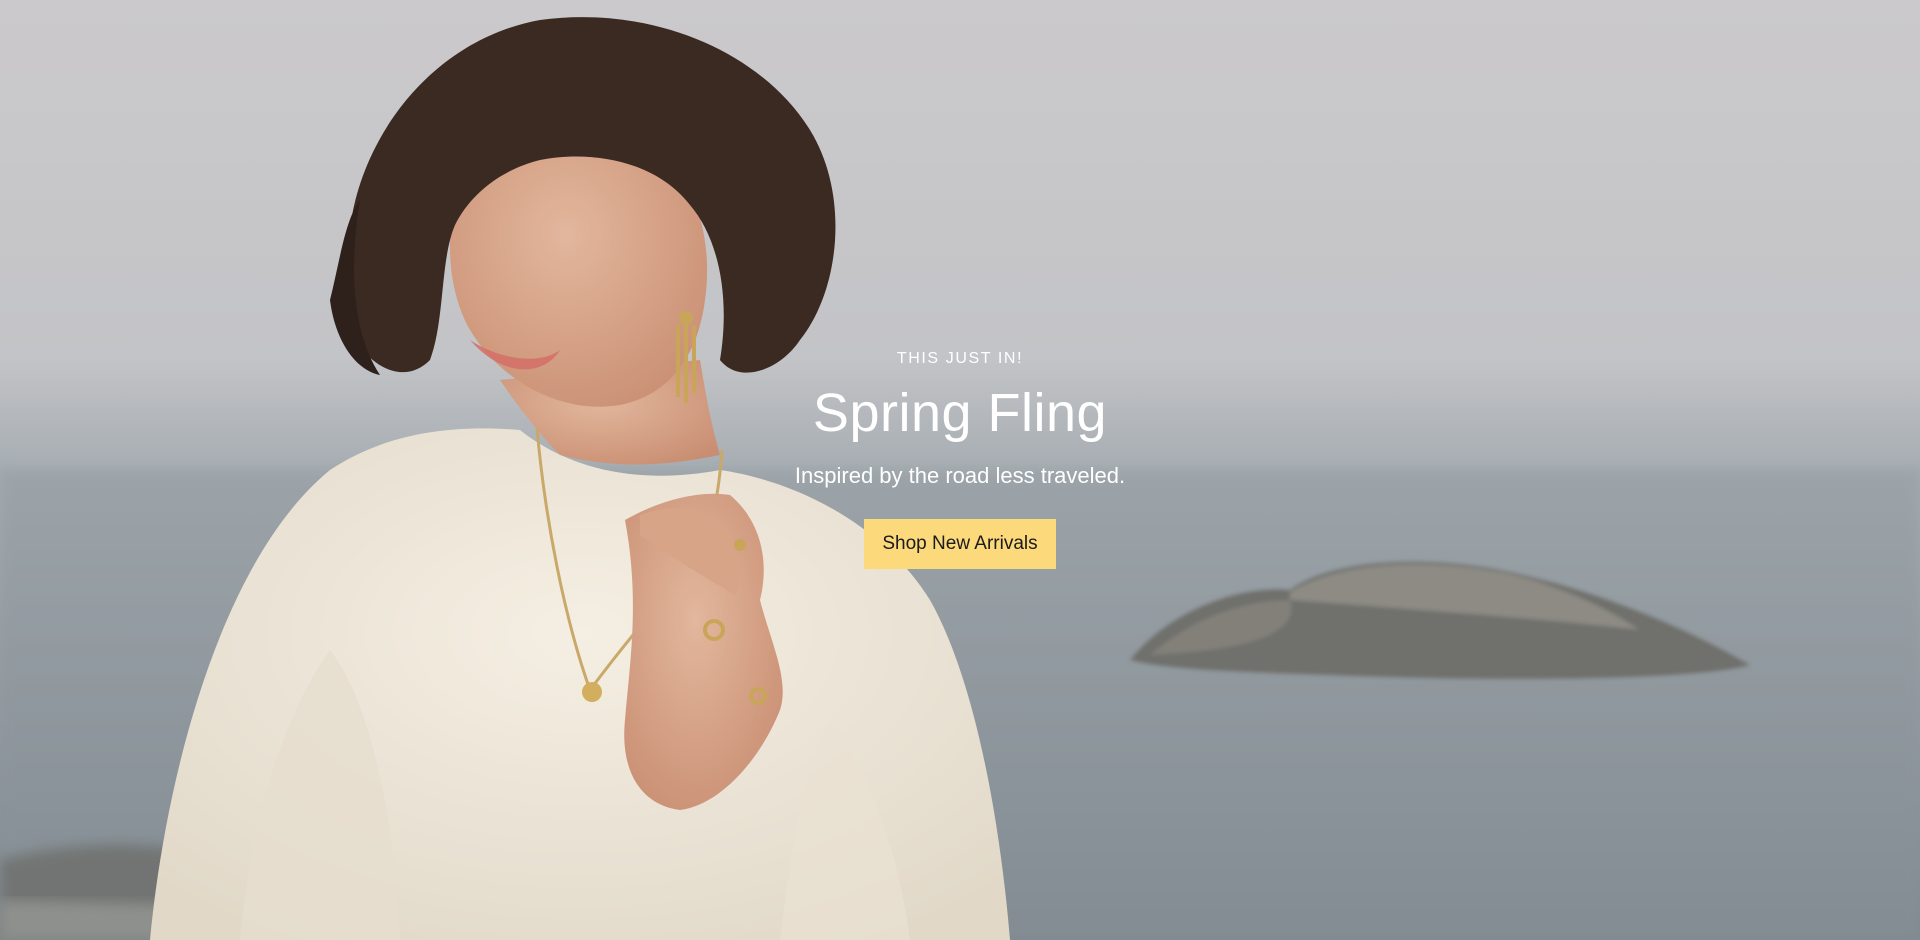  What do you see at coordinates (960, 358) in the screenshot?
I see `hero-eyebrow: THIS JUST IN!` at bounding box center [960, 358].